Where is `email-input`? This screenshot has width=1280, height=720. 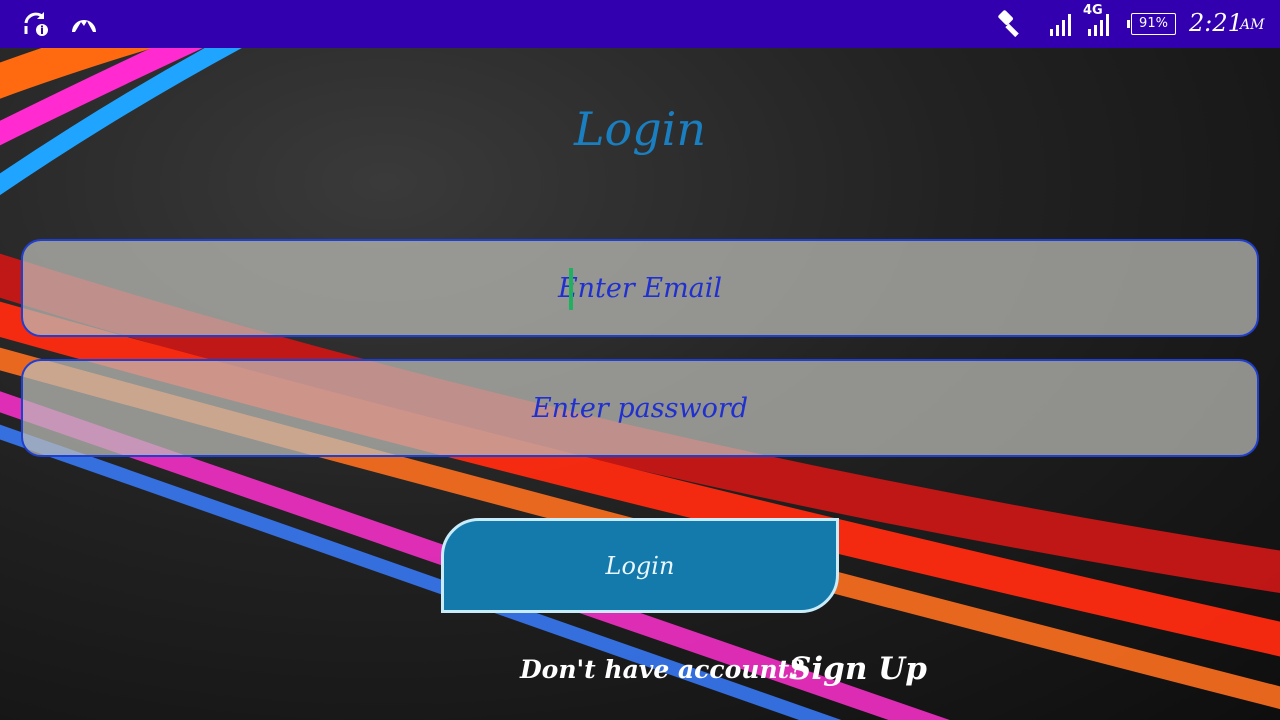
email-input is located at coordinates (640, 288).